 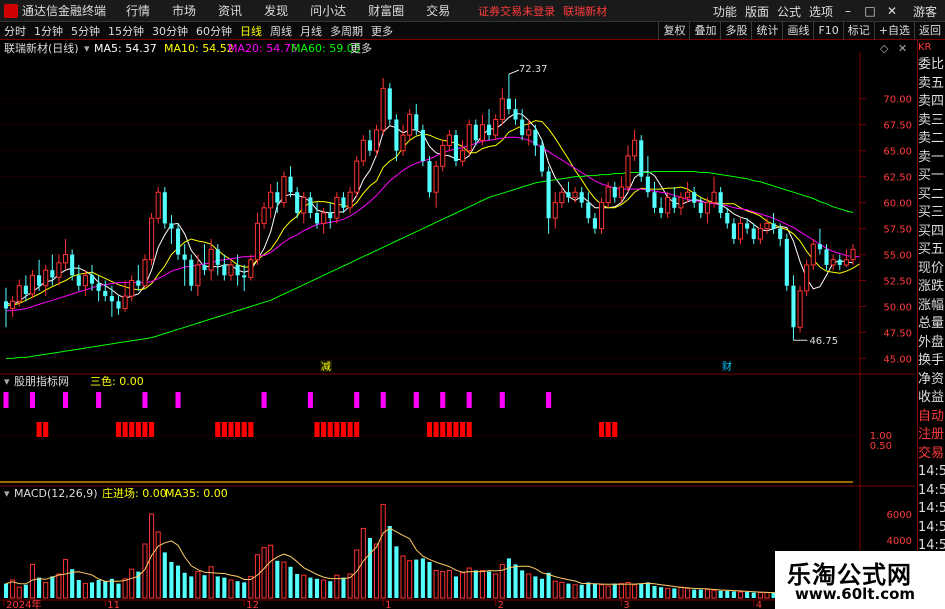 I want to click on stock-link: 联瑞新材, so click(x=585, y=11).